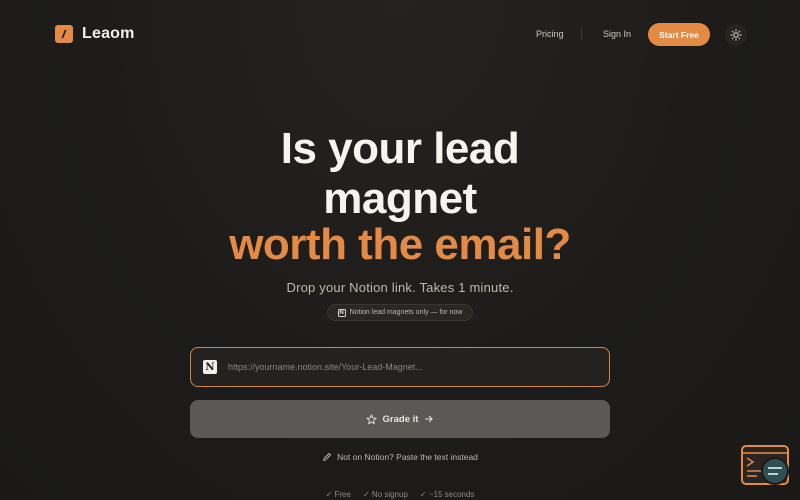 The image size is (800, 500). I want to click on help-widget-button, so click(766, 466).